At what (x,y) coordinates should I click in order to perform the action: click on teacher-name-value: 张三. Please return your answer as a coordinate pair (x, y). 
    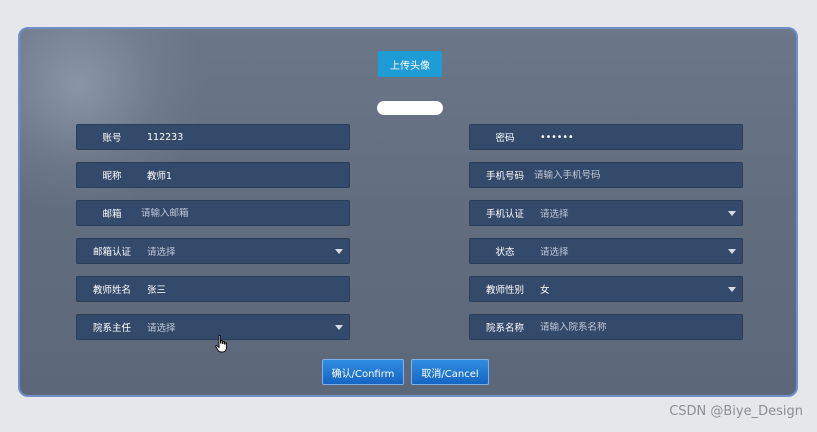
    Looking at the image, I should click on (248, 289).